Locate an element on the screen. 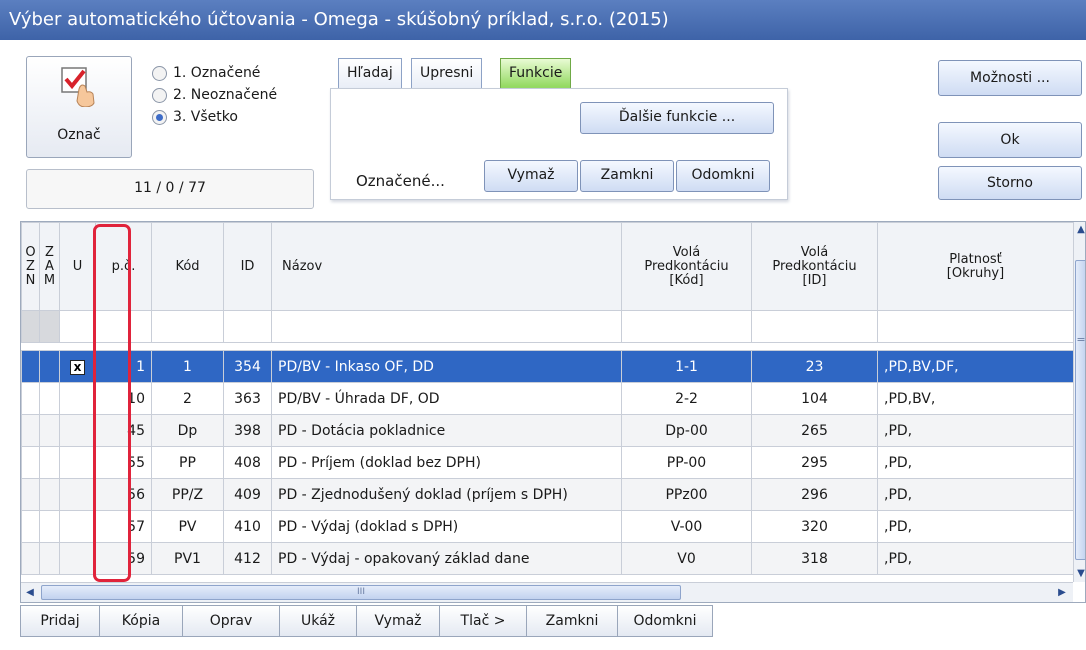 The height and width of the screenshot is (650, 1086). cell-id: 410 is located at coordinates (247, 526).